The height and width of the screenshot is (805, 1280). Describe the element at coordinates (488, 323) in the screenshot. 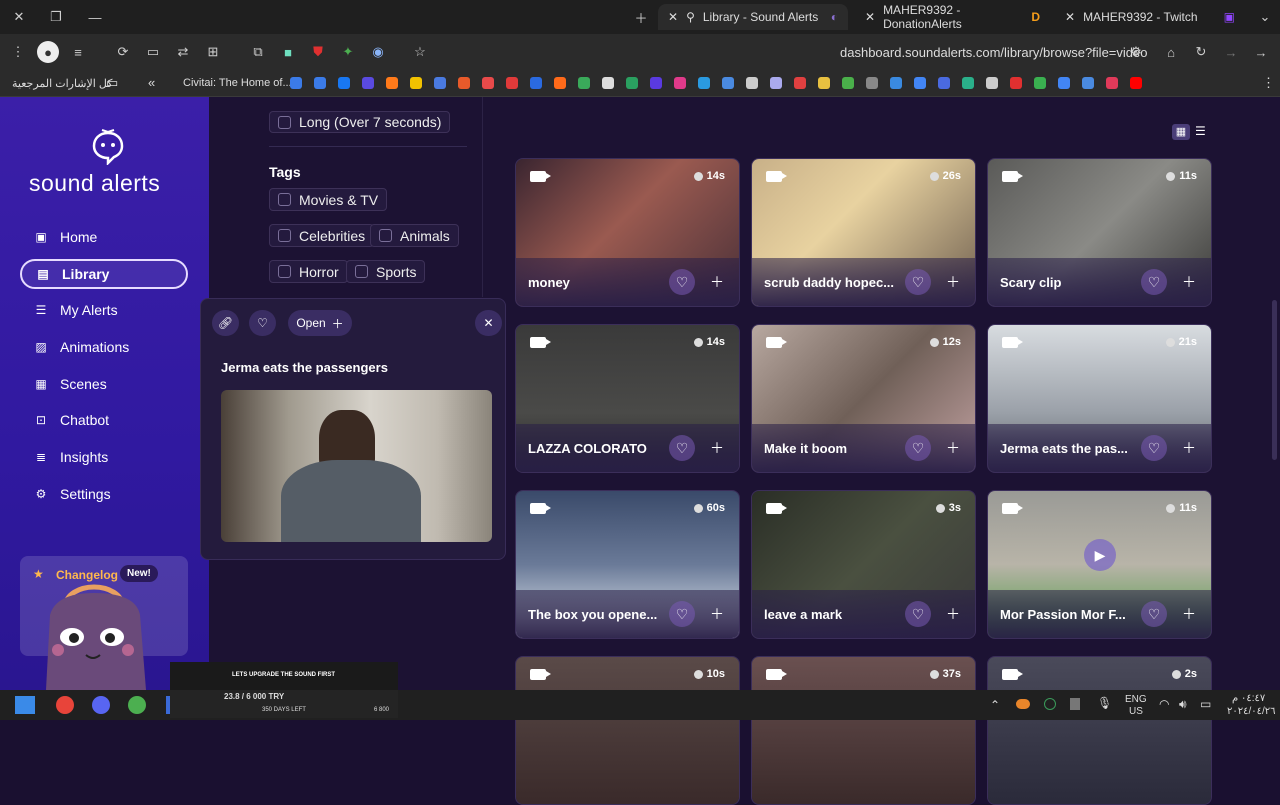

I see `close-popup-button: ✕` at that location.